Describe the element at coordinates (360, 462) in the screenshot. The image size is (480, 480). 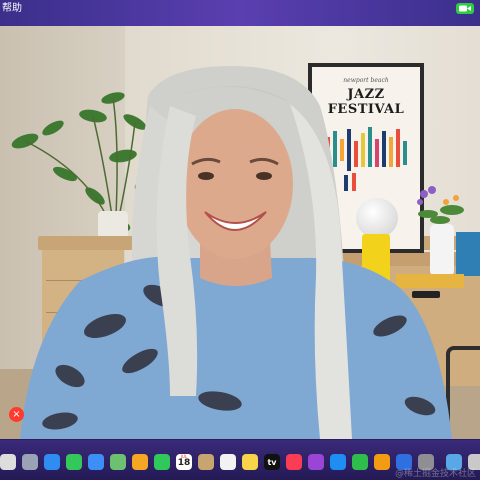
I see `numbers-icon` at that location.